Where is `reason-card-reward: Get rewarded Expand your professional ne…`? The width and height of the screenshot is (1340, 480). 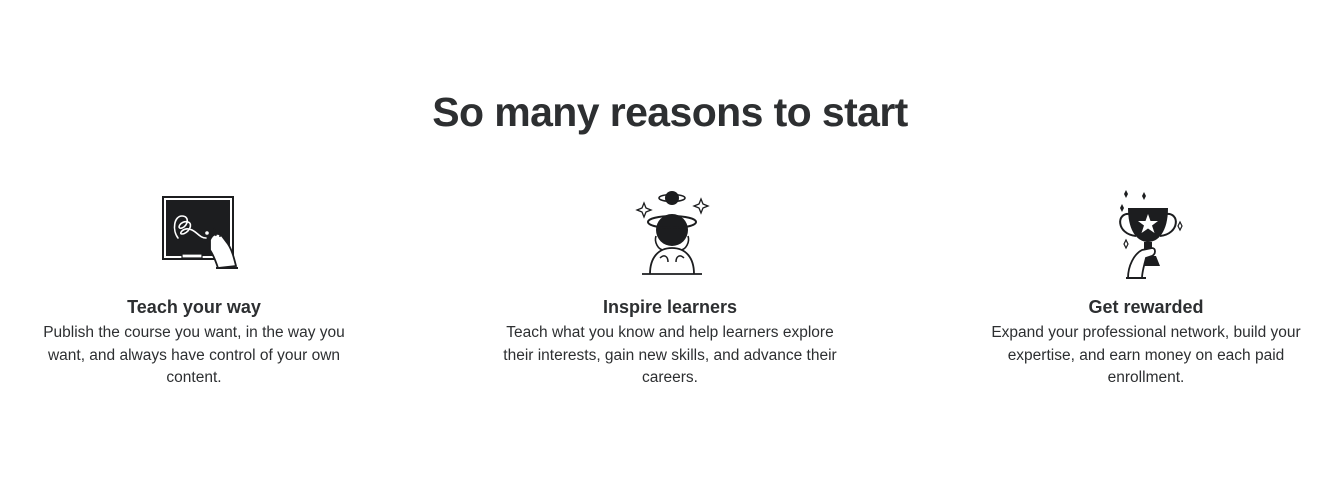
reason-card-reward: Get rewarded Expand your professional ne… is located at coordinates (1146, 288).